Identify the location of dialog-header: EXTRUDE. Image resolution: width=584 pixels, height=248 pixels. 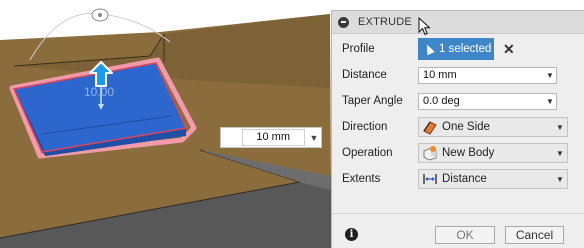
(458, 22).